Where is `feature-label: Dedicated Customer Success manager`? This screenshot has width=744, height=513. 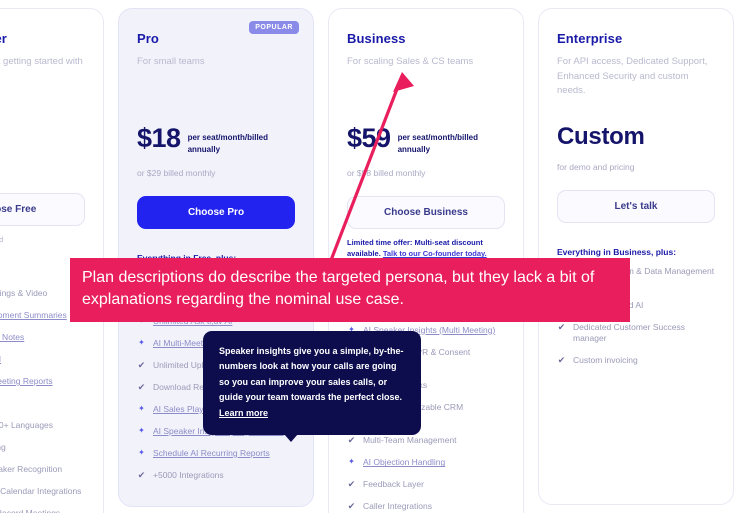 feature-label: Dedicated Customer Success manager is located at coordinates (629, 332).